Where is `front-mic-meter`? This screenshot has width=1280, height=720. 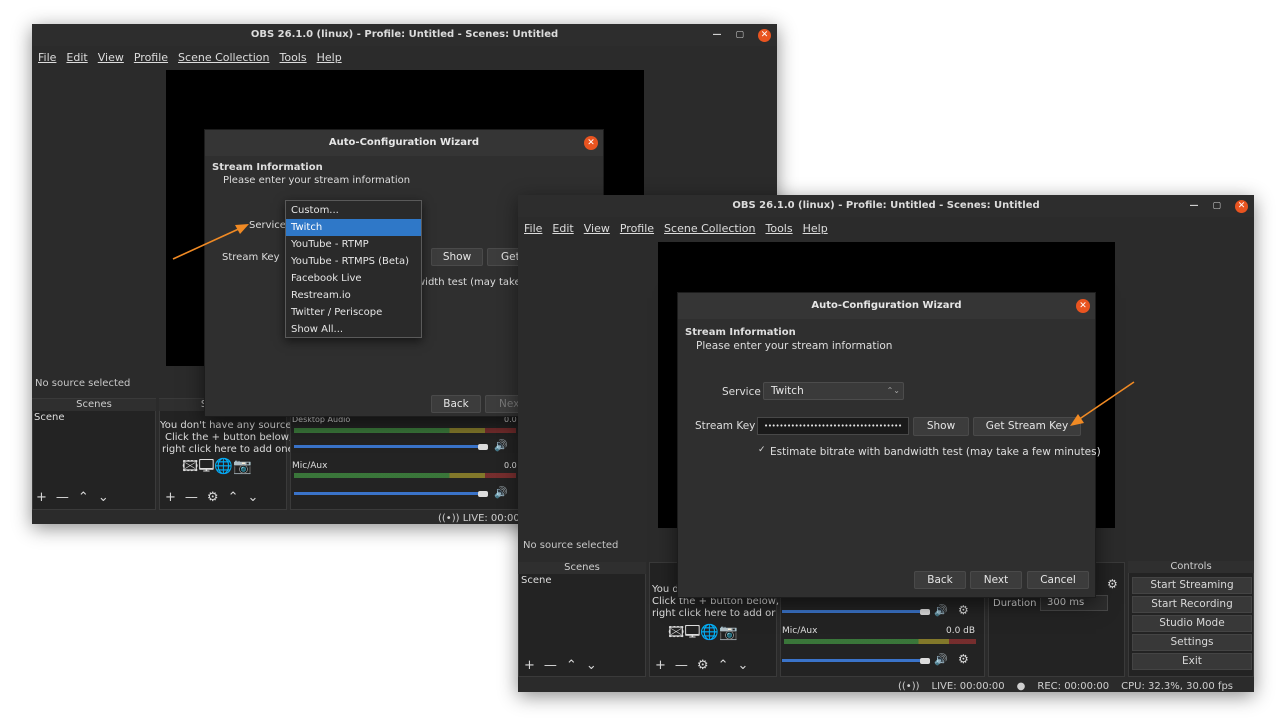
front-mic-meter is located at coordinates (880, 641).